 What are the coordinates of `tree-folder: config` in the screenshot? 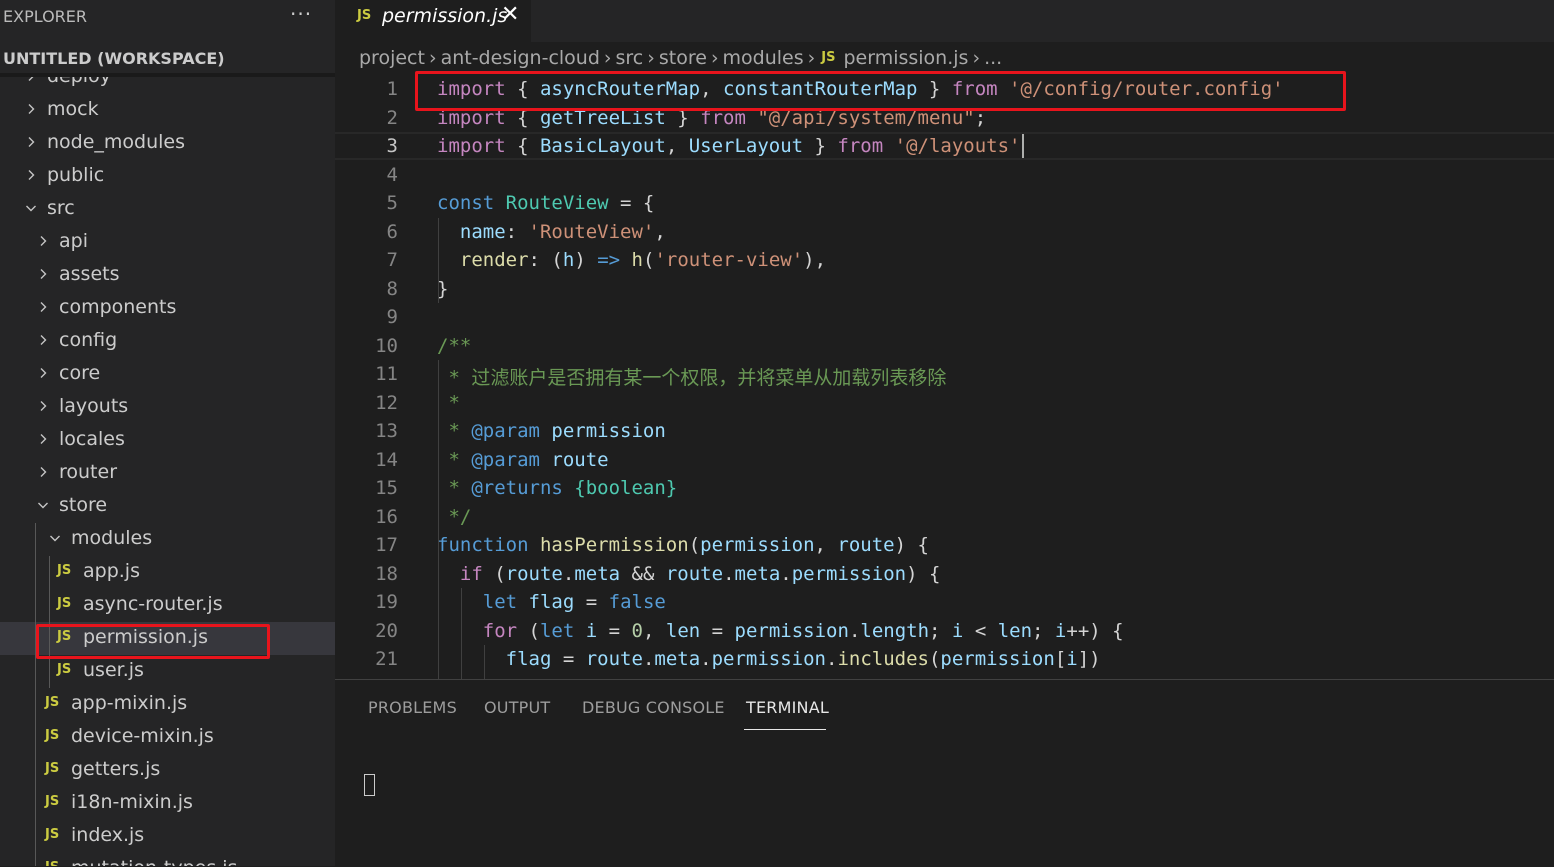 It's located at (167, 341).